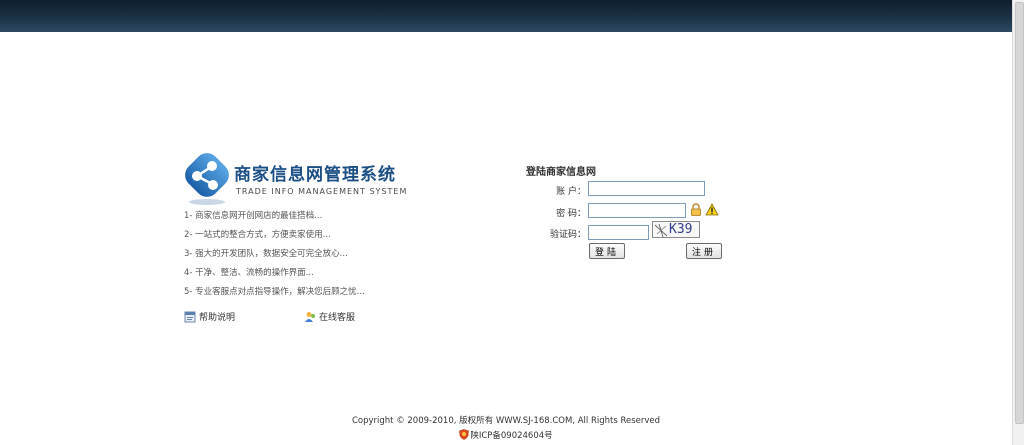 The height and width of the screenshot is (445, 1024). What do you see at coordinates (637, 210) in the screenshot?
I see `password-input` at bounding box center [637, 210].